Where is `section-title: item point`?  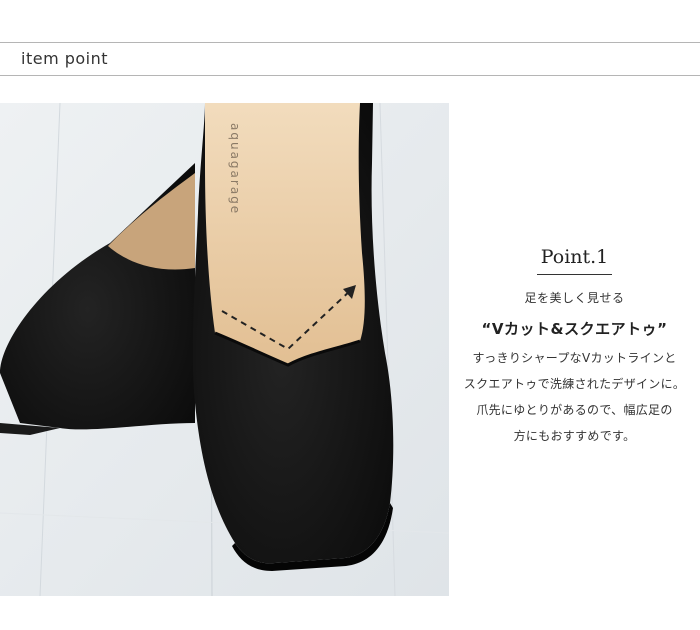 section-title: item point is located at coordinates (65, 58).